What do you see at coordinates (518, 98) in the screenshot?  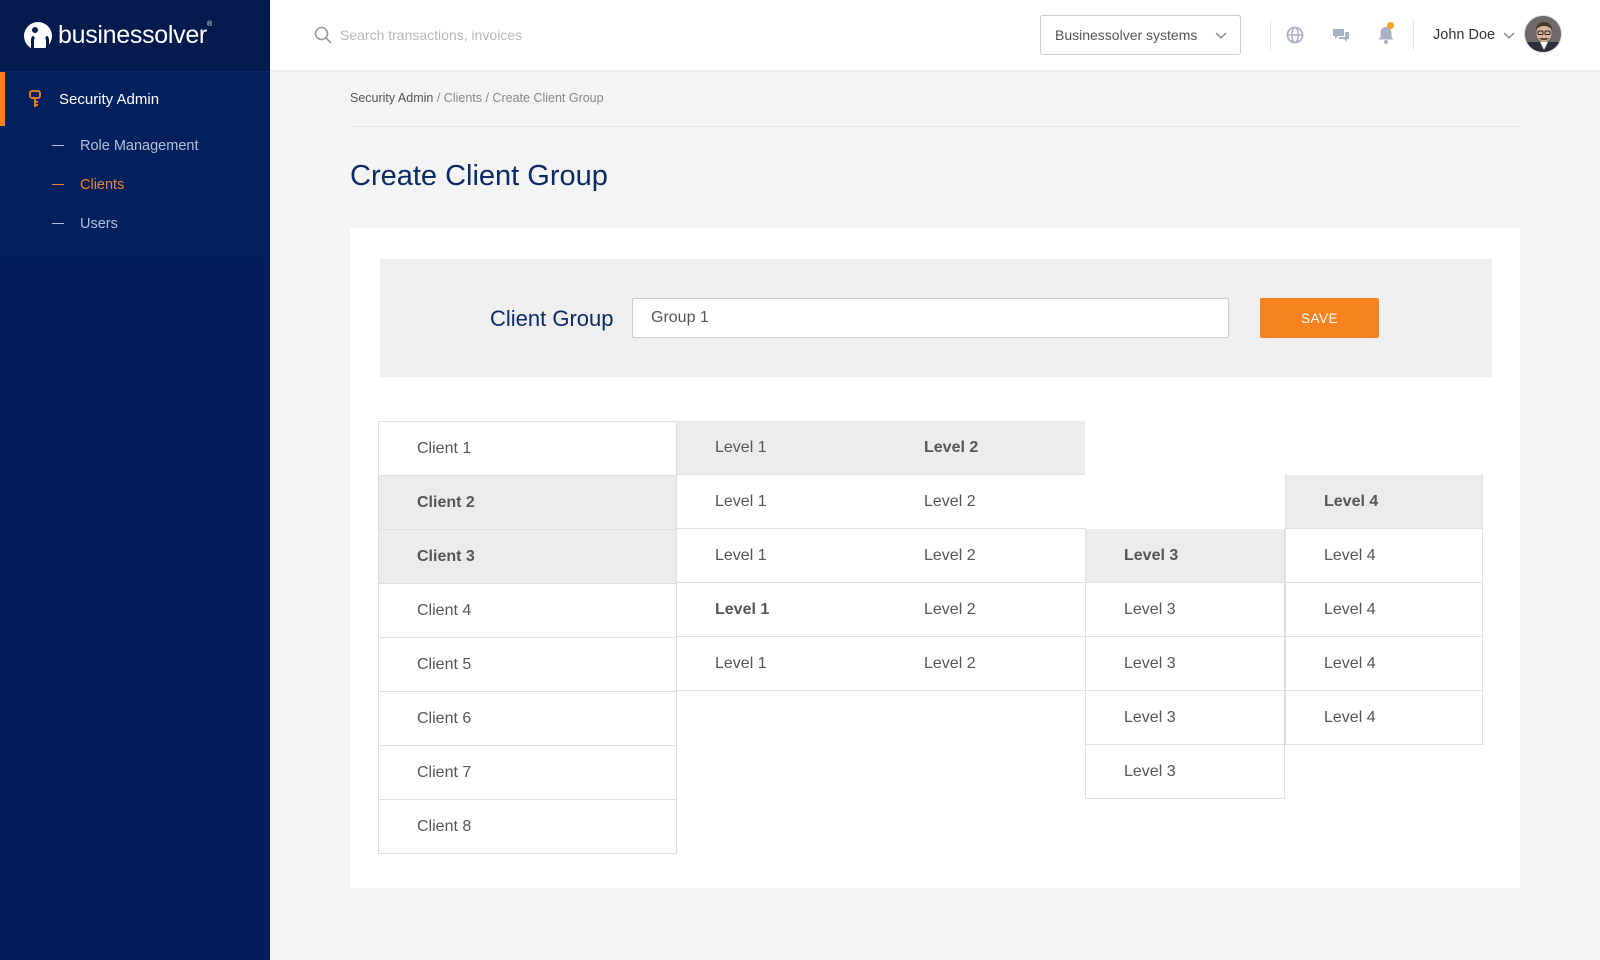 I see `breadcrumb-rest: / Clients / Create Client Group` at bounding box center [518, 98].